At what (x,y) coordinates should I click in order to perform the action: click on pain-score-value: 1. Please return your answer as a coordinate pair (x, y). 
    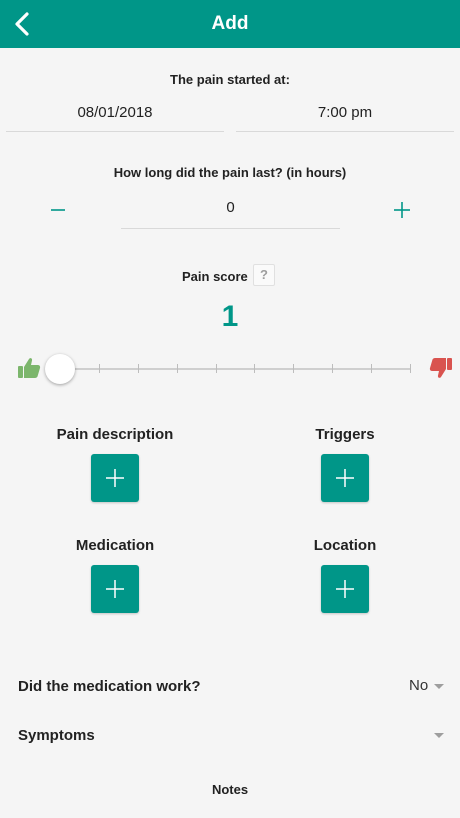
    Looking at the image, I should click on (230, 316).